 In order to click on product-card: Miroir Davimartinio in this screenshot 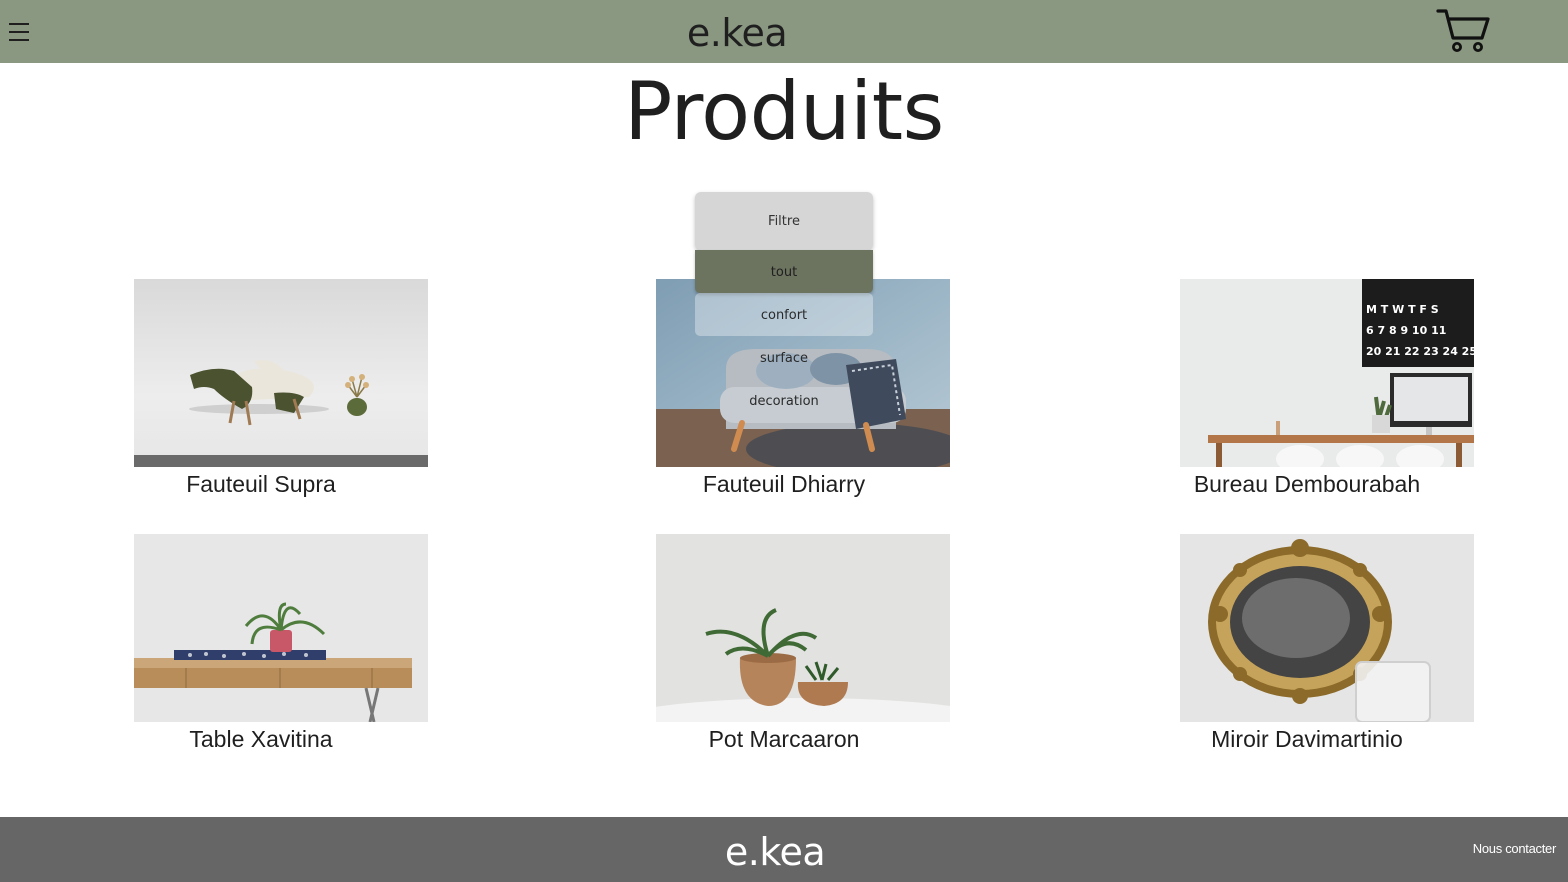, I will do `click(1327, 643)`.